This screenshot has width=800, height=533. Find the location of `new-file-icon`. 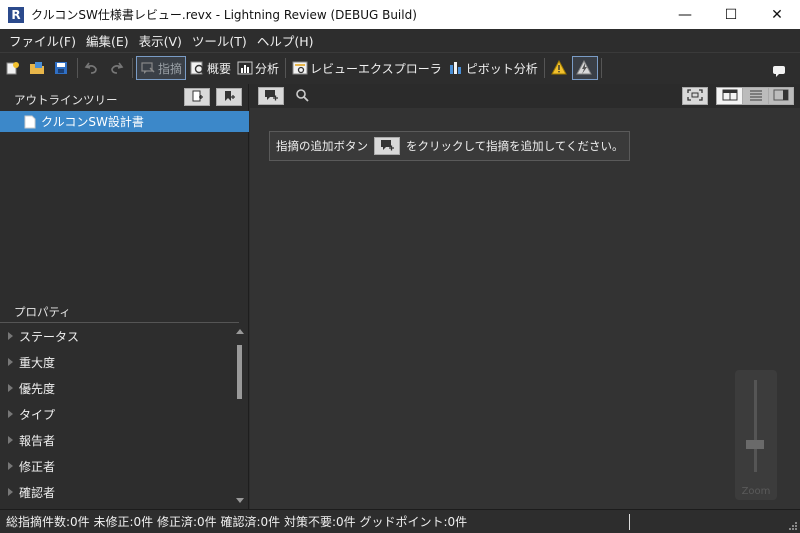

new-file-icon is located at coordinates (13, 68).